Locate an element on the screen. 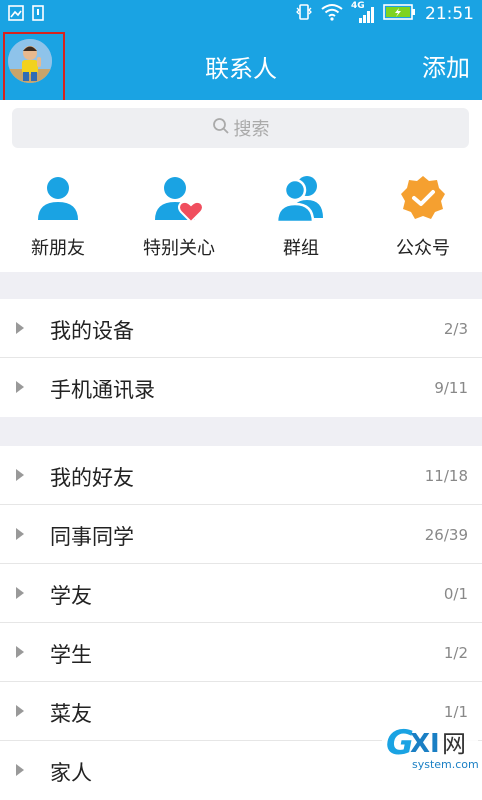 The height and width of the screenshot is (800, 482). list-item: 我的设备 2/3 is located at coordinates (241, 328).